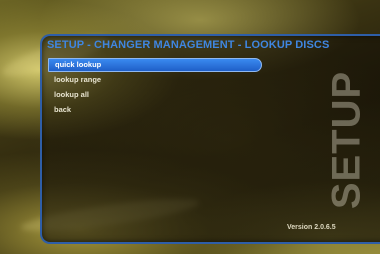 This screenshot has width=380, height=254. I want to click on menu-item-back: back, so click(155, 110).